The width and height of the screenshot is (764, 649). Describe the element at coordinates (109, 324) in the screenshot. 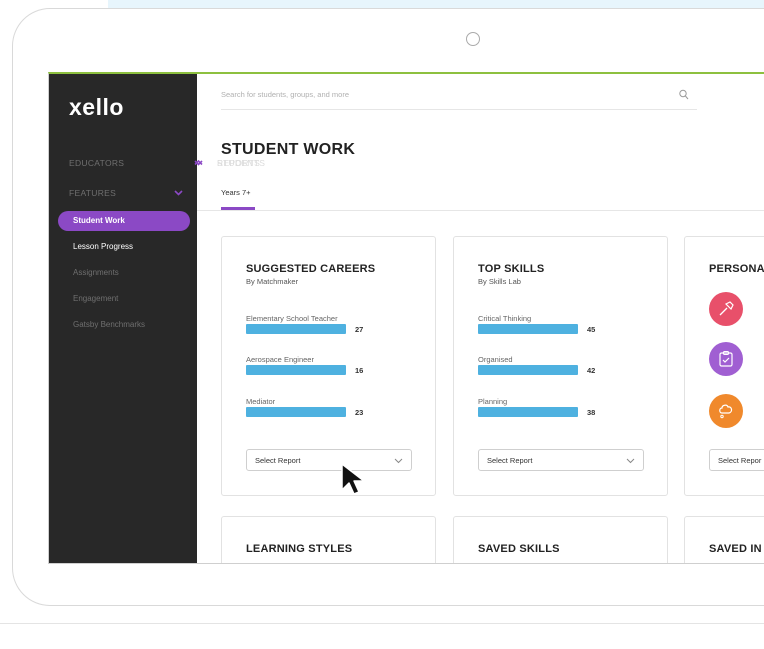

I see `sidebar-item-label: Gatsby Benchmarks` at that location.